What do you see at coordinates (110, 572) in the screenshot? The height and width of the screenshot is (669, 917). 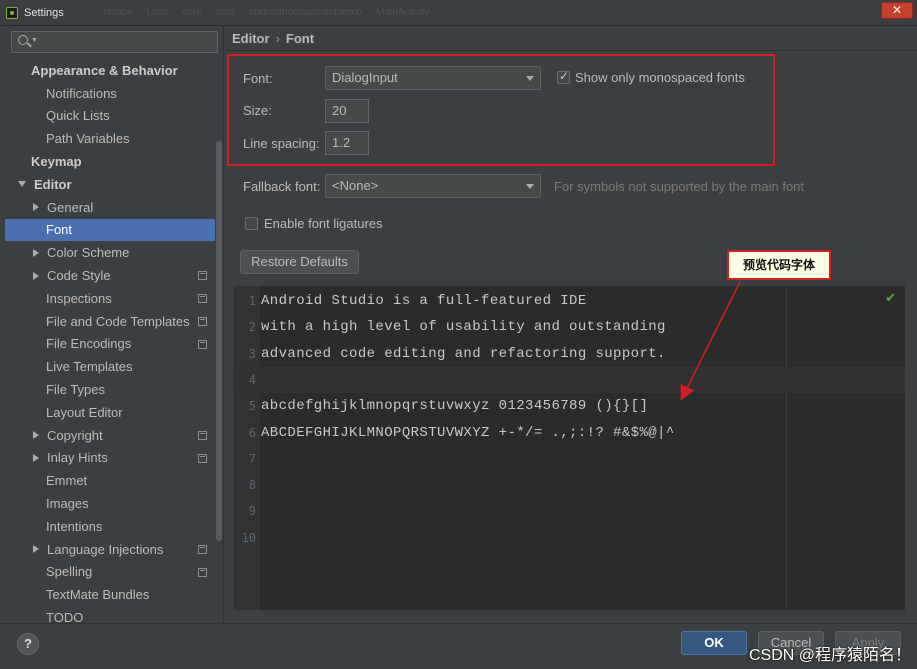 I see `sidebar-item-spelling: Spelling` at bounding box center [110, 572].